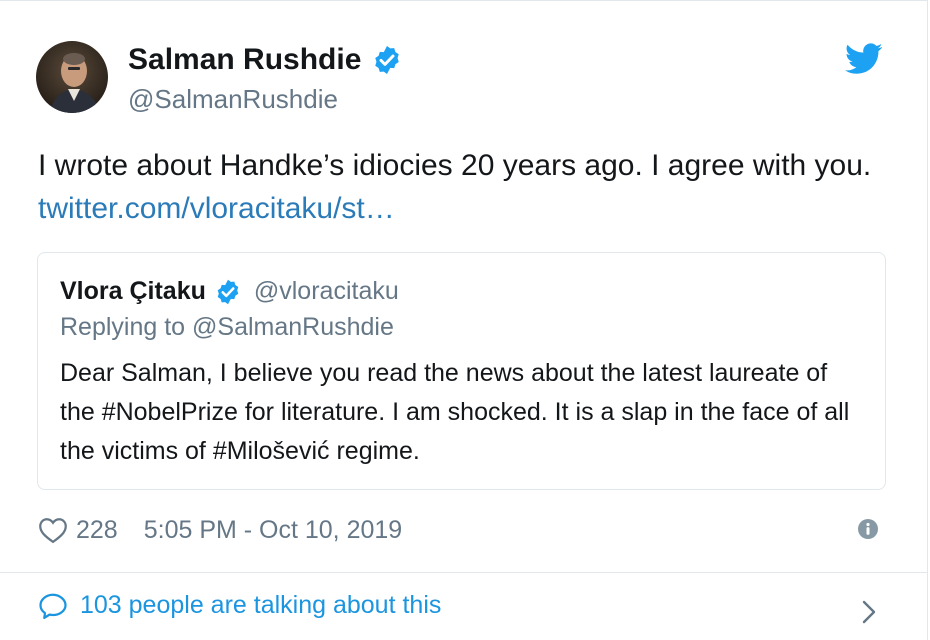  What do you see at coordinates (244, 60) in the screenshot?
I see `author-name: Salman Rushdie` at bounding box center [244, 60].